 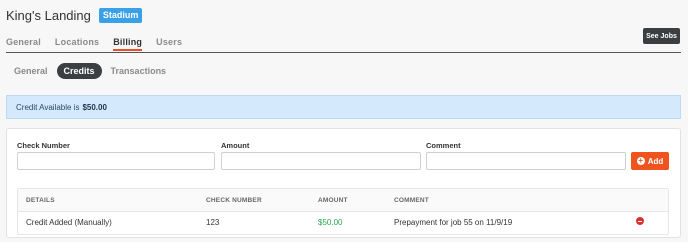 What do you see at coordinates (661, 36) in the screenshot?
I see `see-jobs-button: See Jobs` at bounding box center [661, 36].